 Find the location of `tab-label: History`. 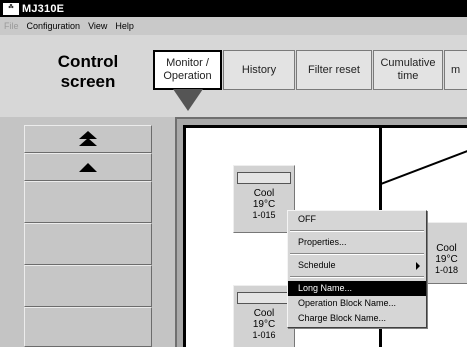

tab-label: History is located at coordinates (259, 69).